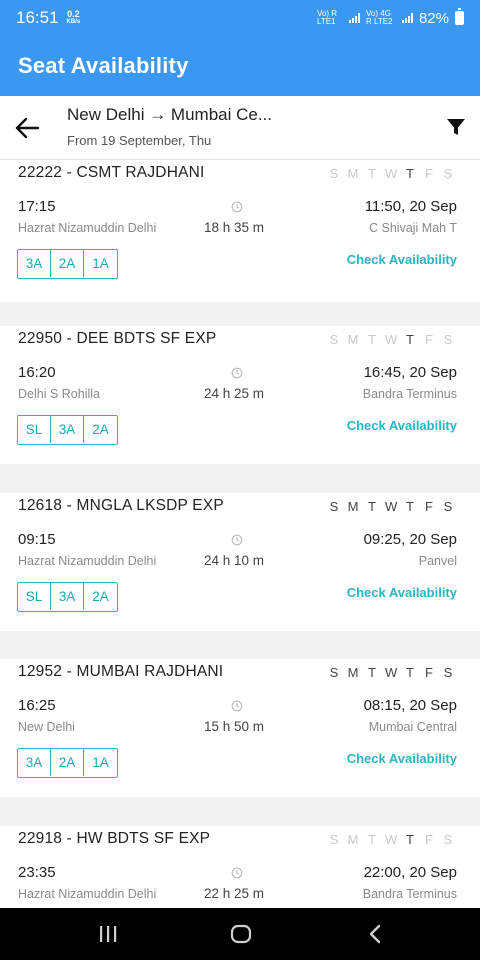 The image size is (480, 960). Describe the element at coordinates (59, 394) in the screenshot. I see `departure-station: Delhi S Rohilla` at that location.